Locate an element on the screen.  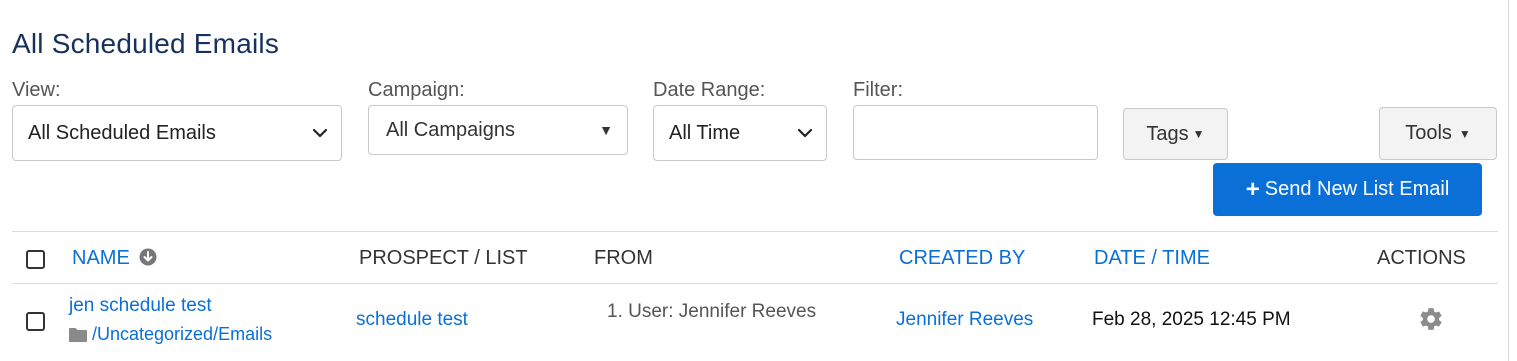
from-value: 1. User: Jennifer Reeves is located at coordinates (712, 311).